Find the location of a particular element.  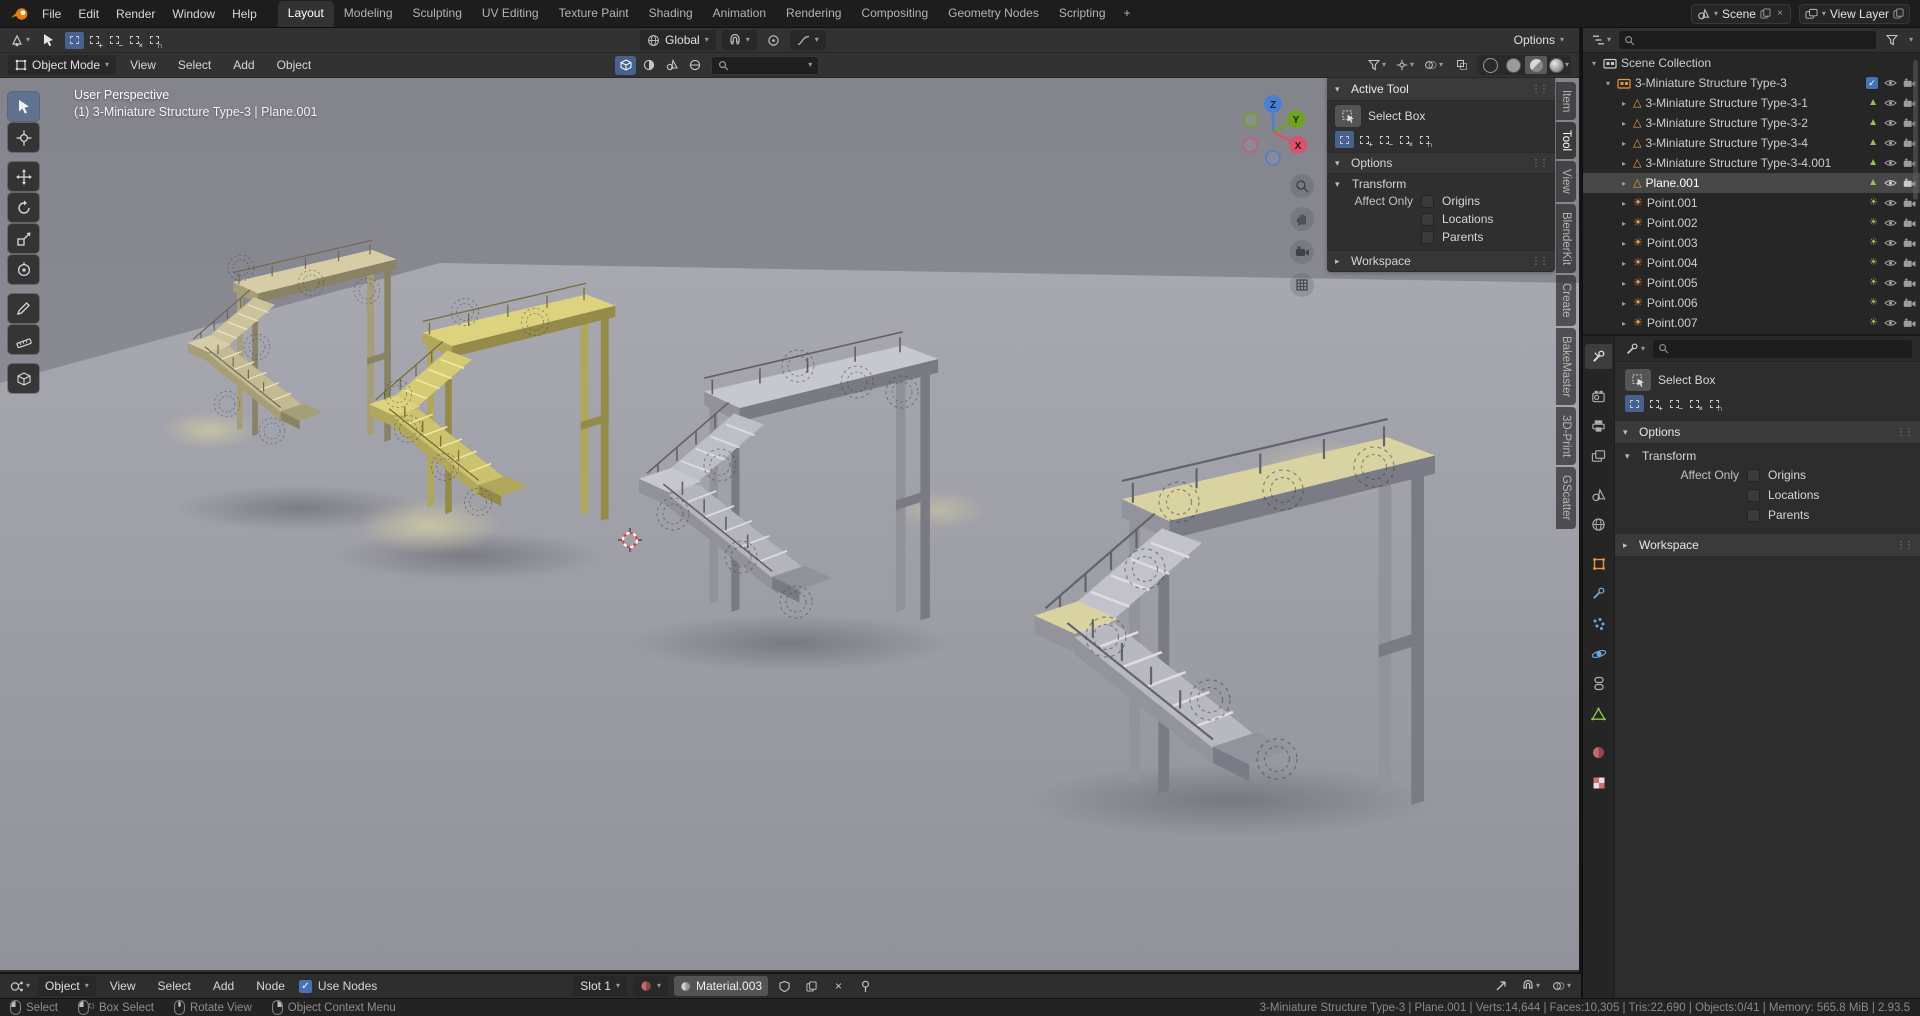

material-slot-dropdown: Slot 1 ▾ is located at coordinates (600, 986).